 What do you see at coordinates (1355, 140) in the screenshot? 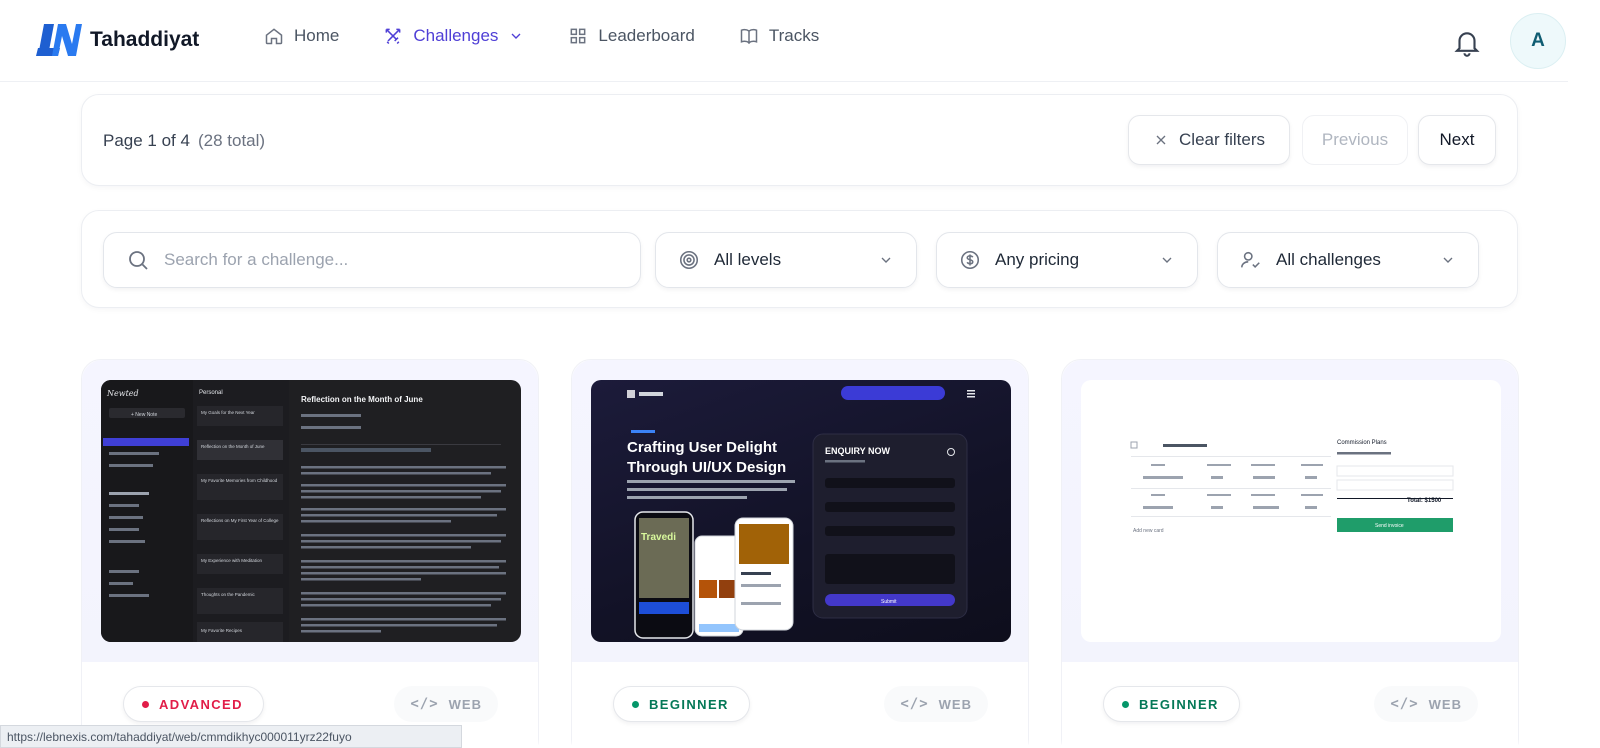
I see `previous-button: Previous` at bounding box center [1355, 140].